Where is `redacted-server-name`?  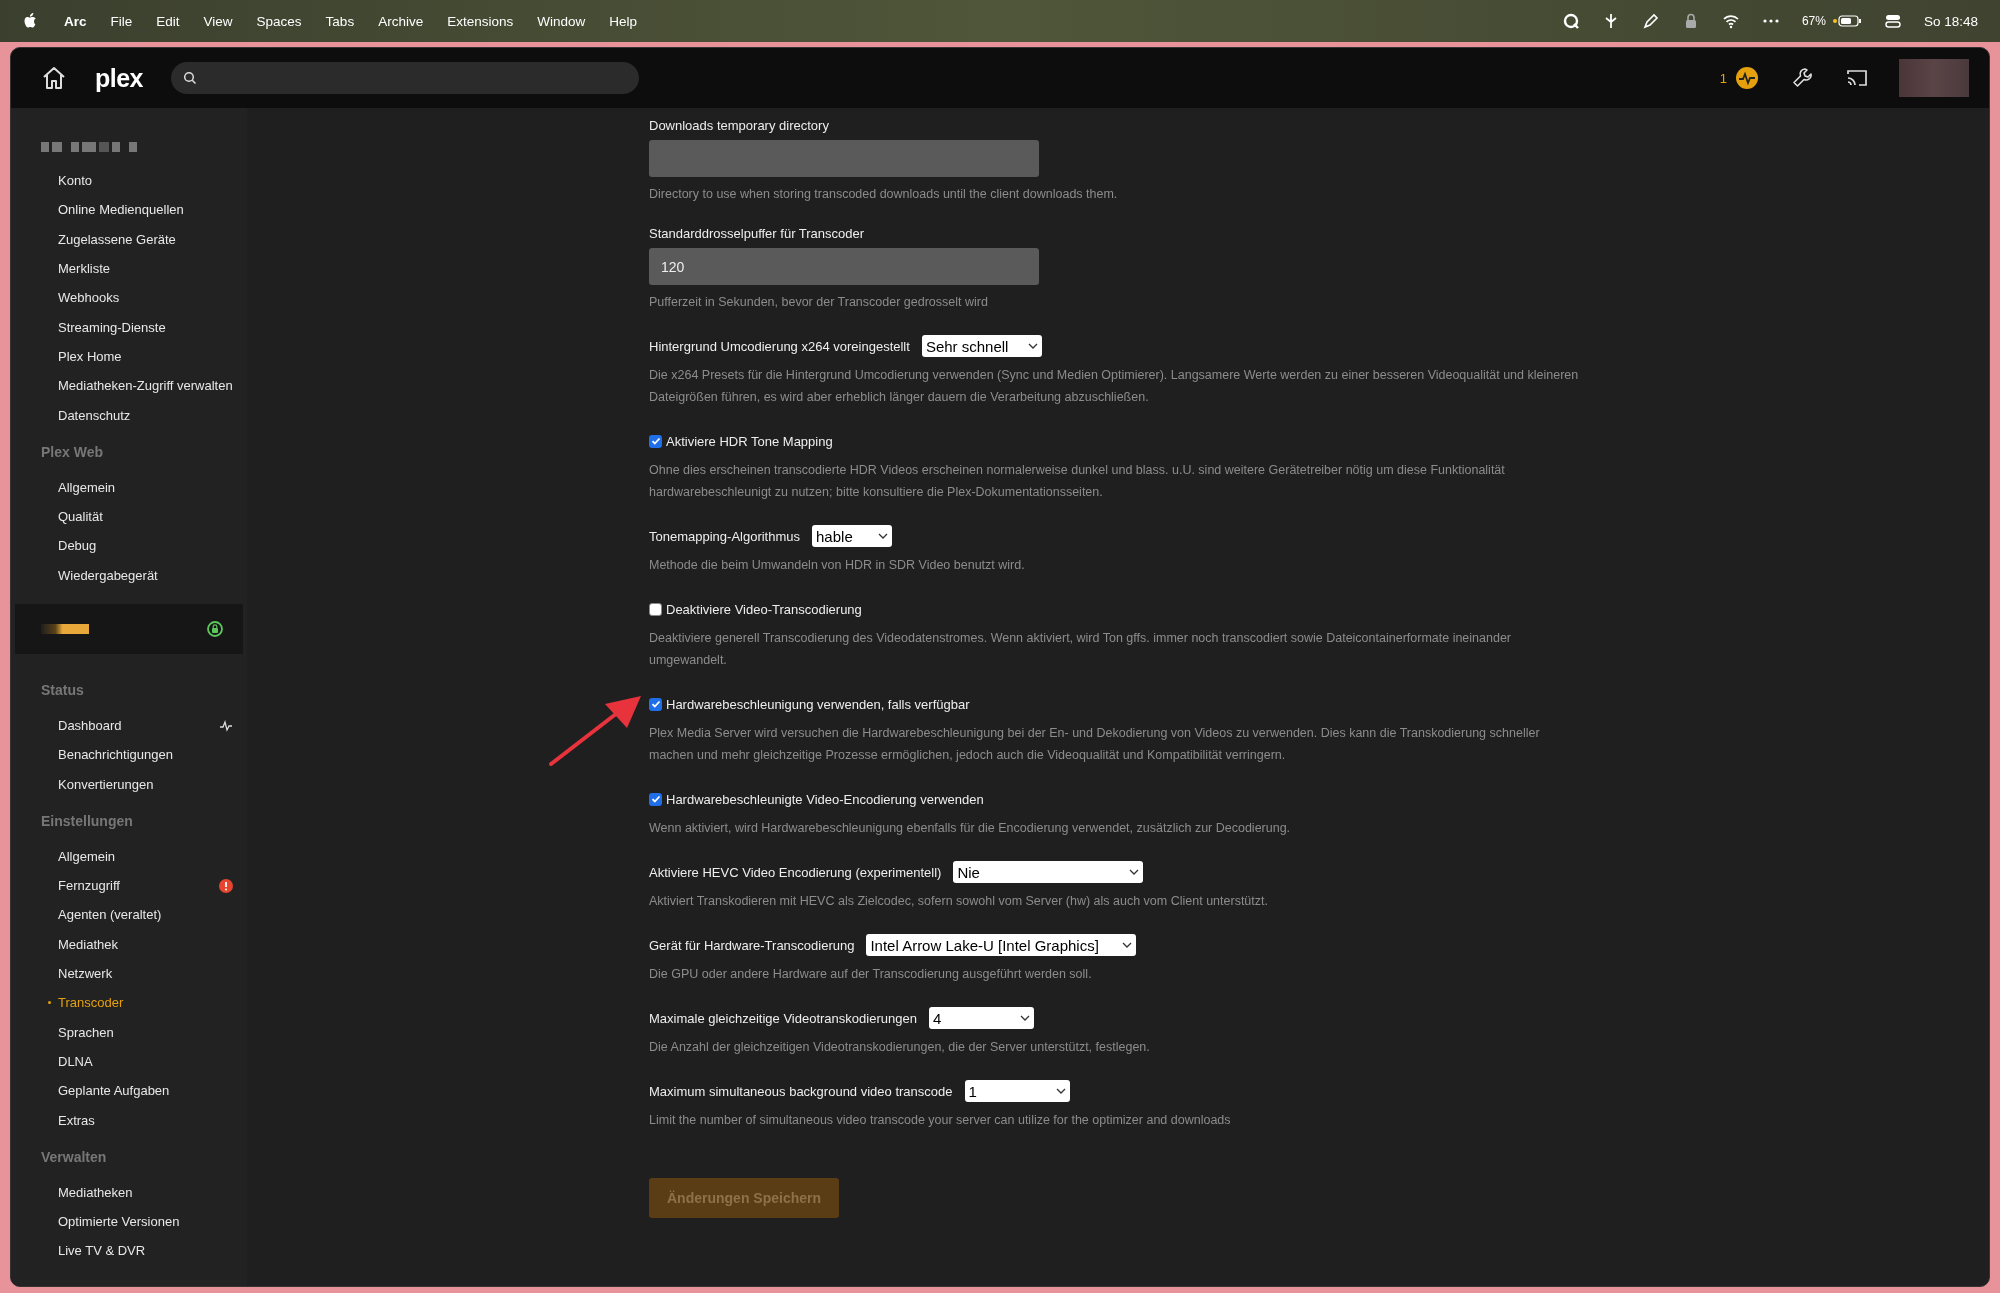 redacted-server-name is located at coordinates (65, 628).